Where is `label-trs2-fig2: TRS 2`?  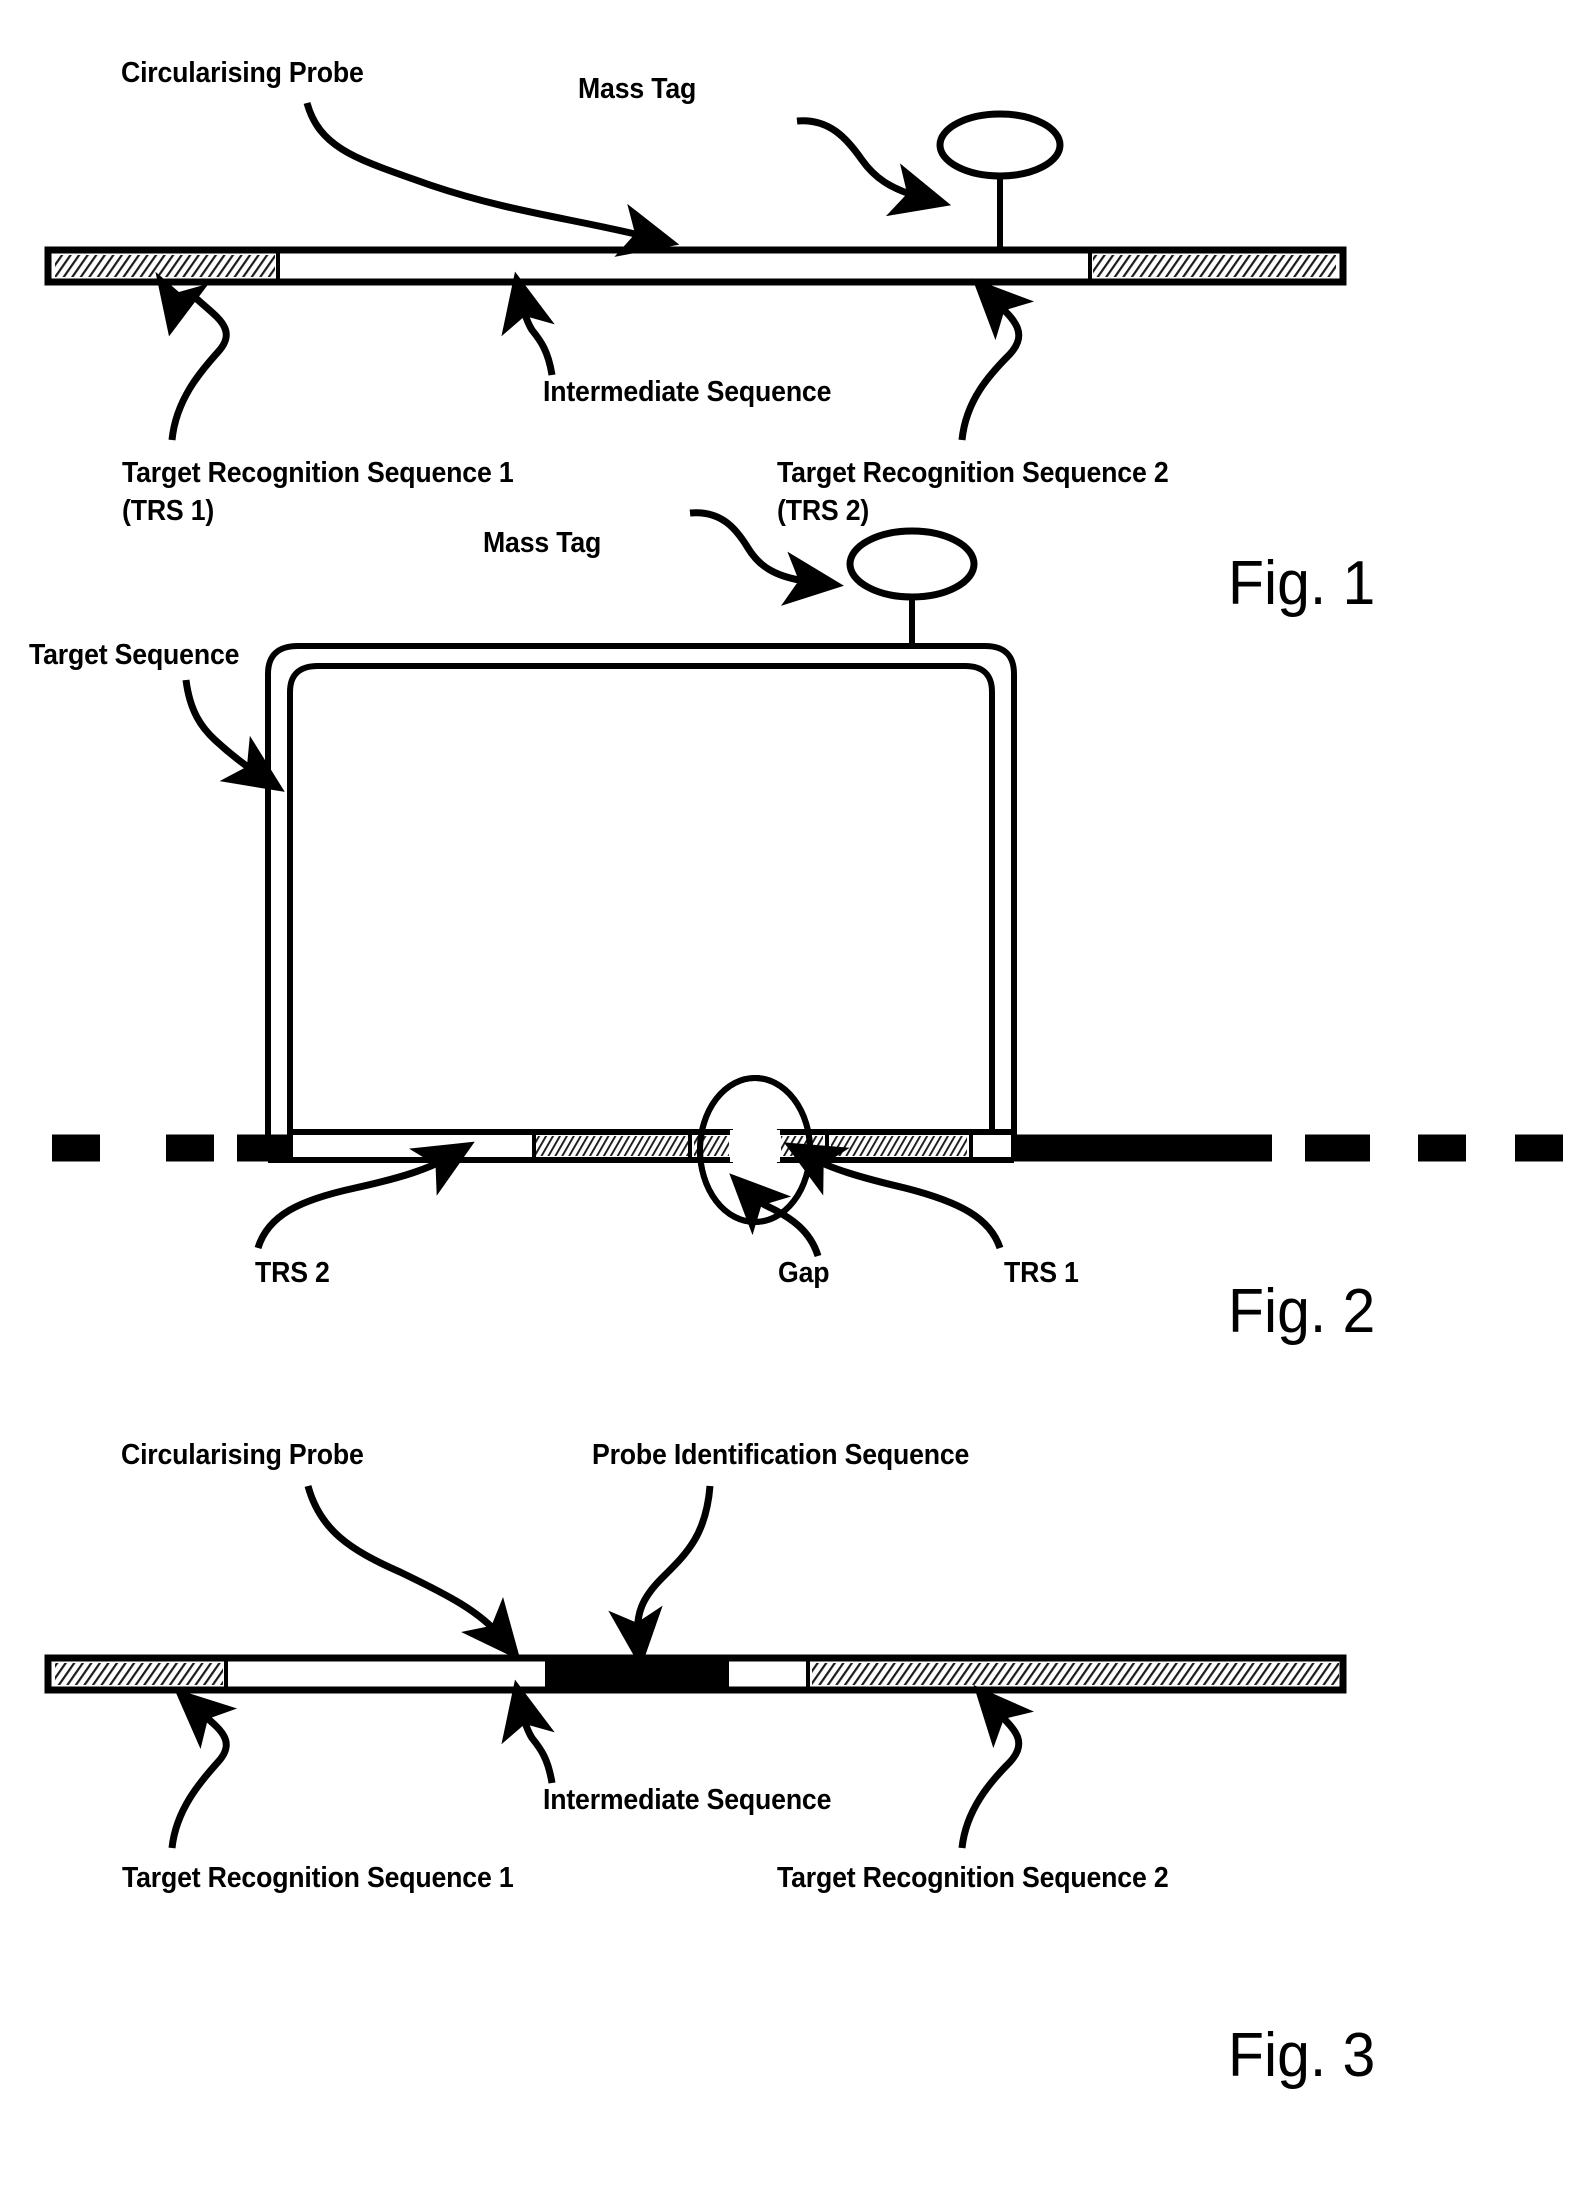
label-trs2-fig2: TRS 2 is located at coordinates (292, 1273).